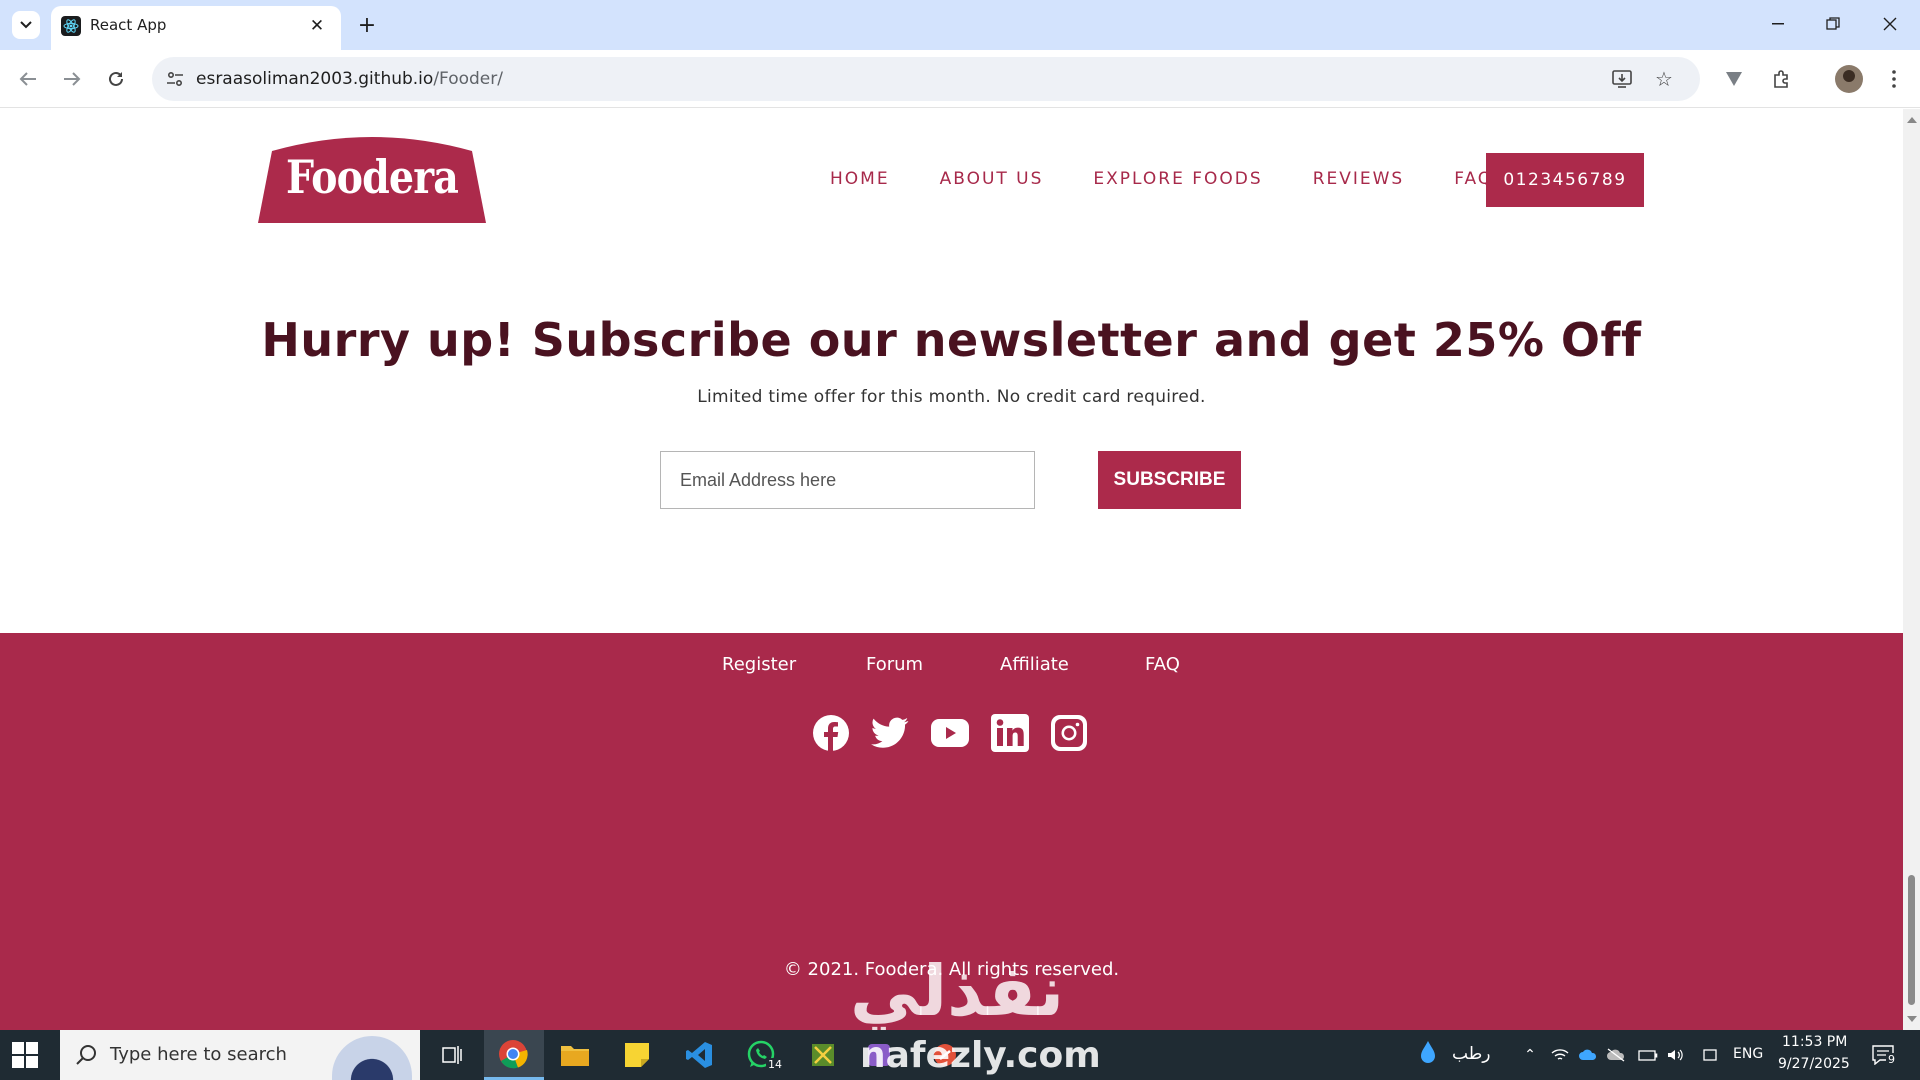 The width and height of the screenshot is (1920, 1080). What do you see at coordinates (71, 26) in the screenshot?
I see `react-favicon-icon` at bounding box center [71, 26].